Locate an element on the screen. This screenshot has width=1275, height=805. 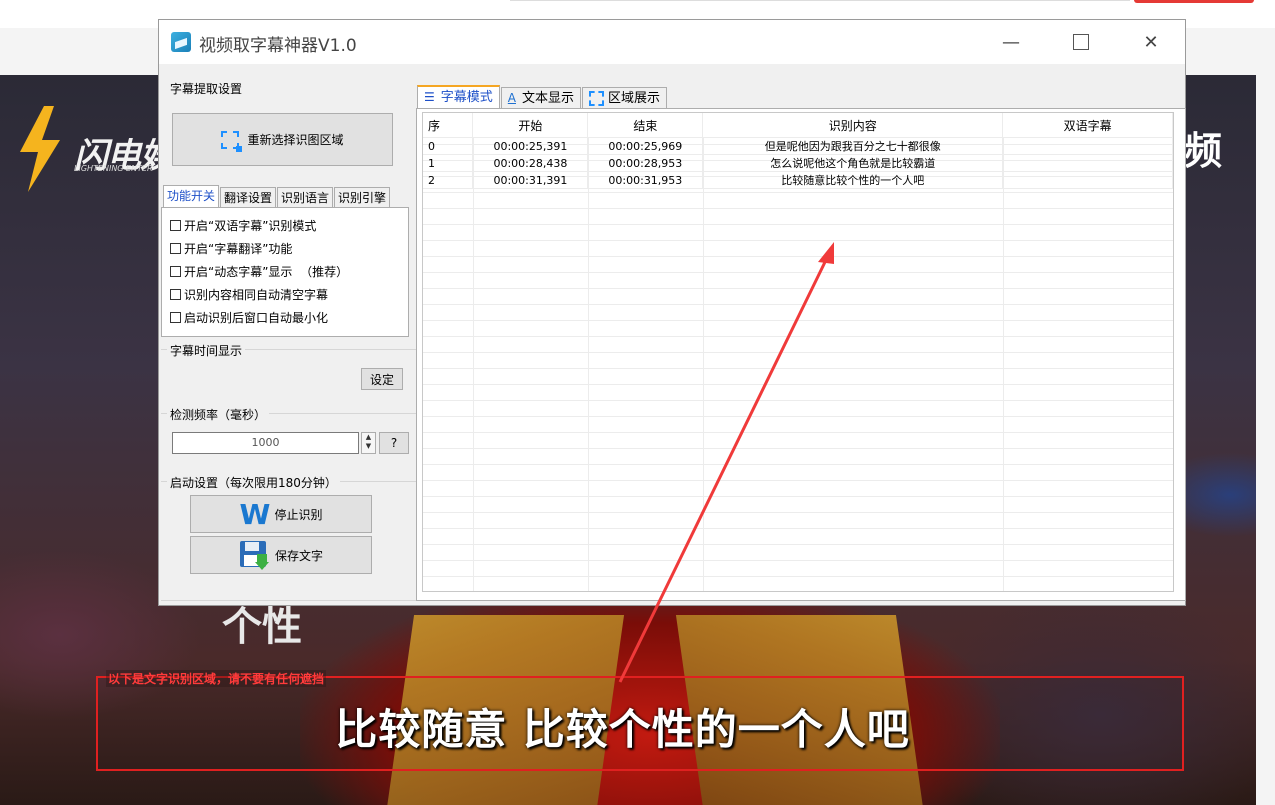
minimize-button: — is located at coordinates (1011, 42).